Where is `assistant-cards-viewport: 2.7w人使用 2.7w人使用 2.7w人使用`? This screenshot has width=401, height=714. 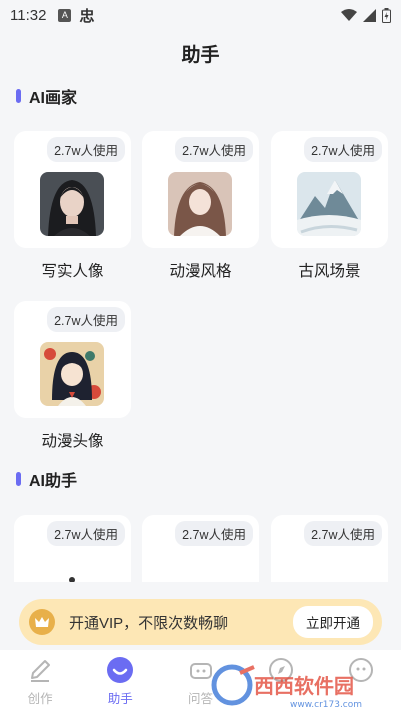 assistant-cards-viewport: 2.7w人使用 2.7w人使用 2.7w人使用 is located at coordinates (200, 541).